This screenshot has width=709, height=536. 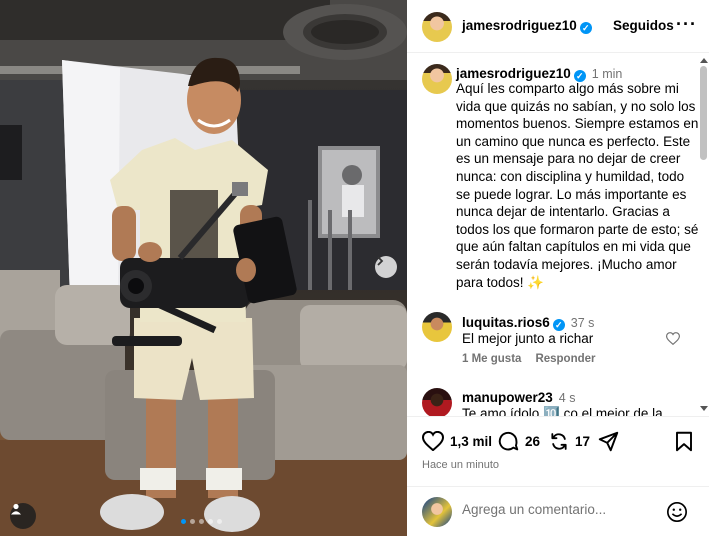 What do you see at coordinates (513, 73) in the screenshot?
I see `caption-author-text: jamesrodriguez10` at bounding box center [513, 73].